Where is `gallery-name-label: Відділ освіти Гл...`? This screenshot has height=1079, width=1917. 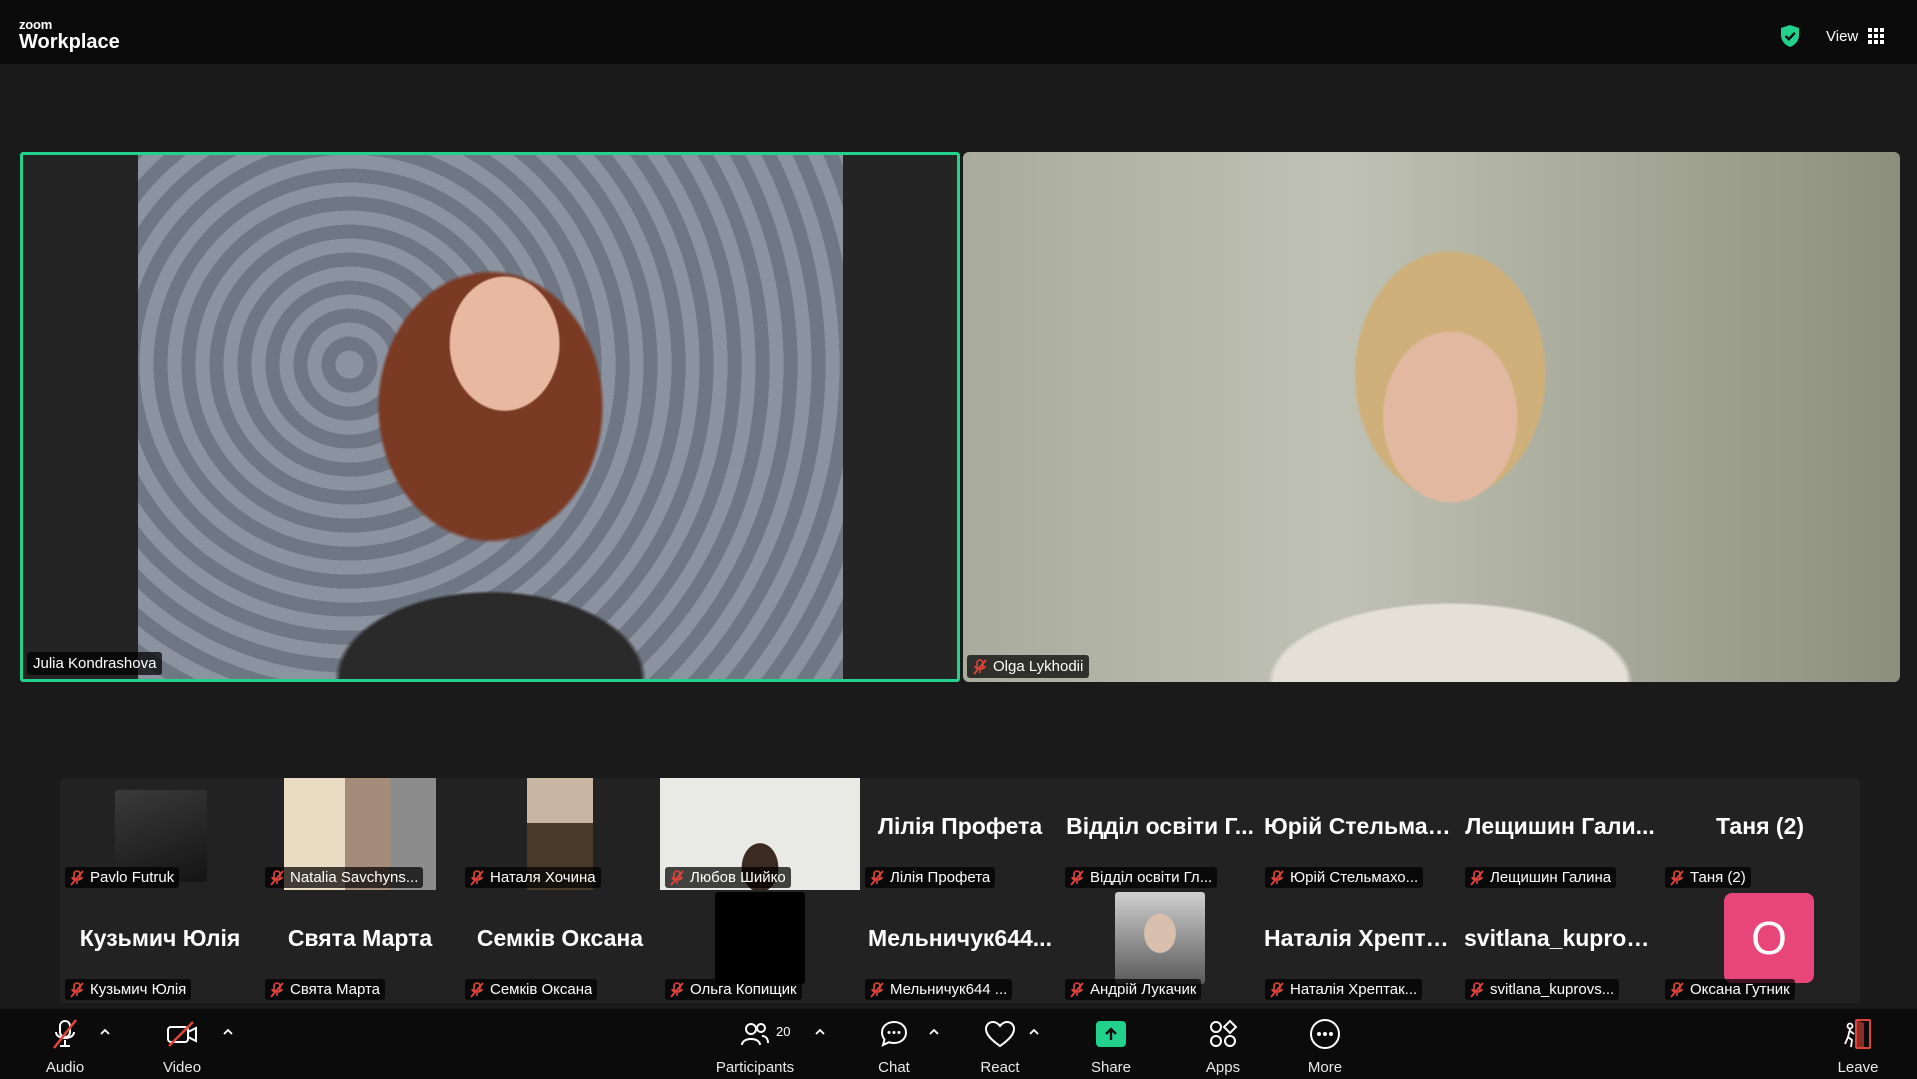
gallery-name-label: Відділ освіти Гл... is located at coordinates (1141, 877).